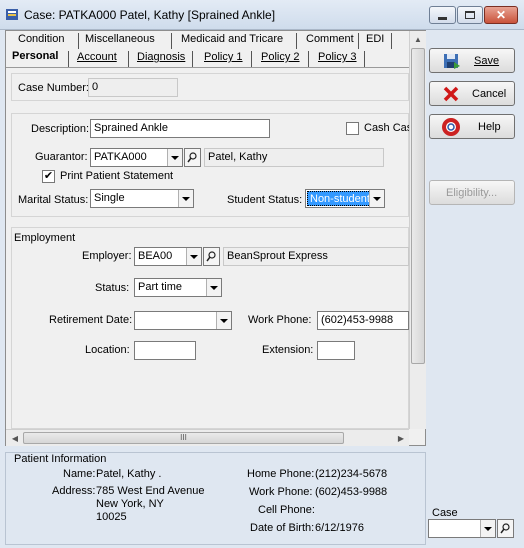 This screenshot has width=524, height=548. Describe the element at coordinates (339, 528) in the screenshot. I see `patient-dob-value: 6/12/1976` at that location.